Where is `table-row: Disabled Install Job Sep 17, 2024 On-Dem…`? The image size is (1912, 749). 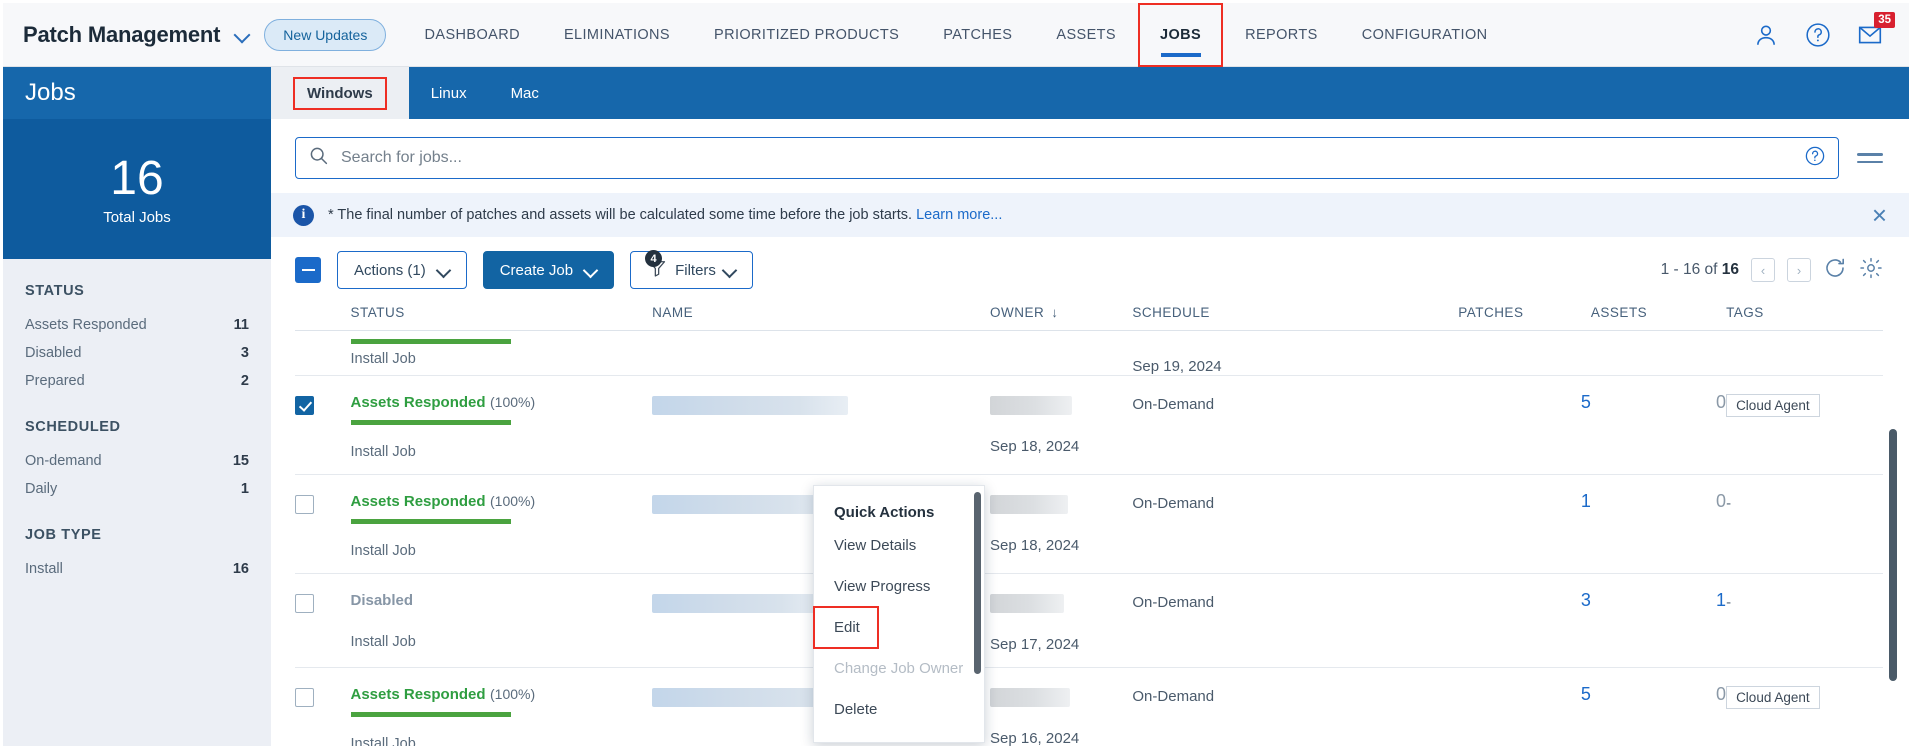 table-row: Disabled Install Job Sep 17, 2024 On-Dem… is located at coordinates (1089, 620).